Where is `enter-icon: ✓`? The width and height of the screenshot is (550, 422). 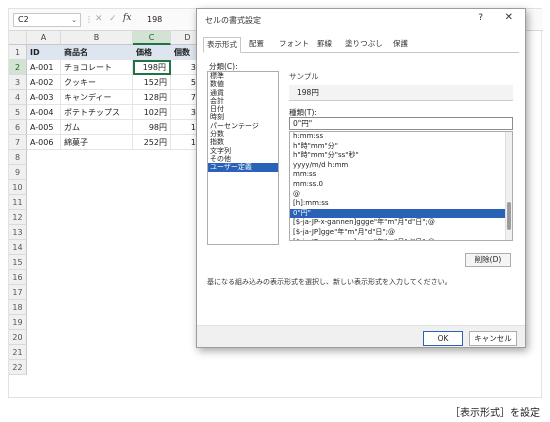 enter-icon: ✓ is located at coordinates (113, 19).